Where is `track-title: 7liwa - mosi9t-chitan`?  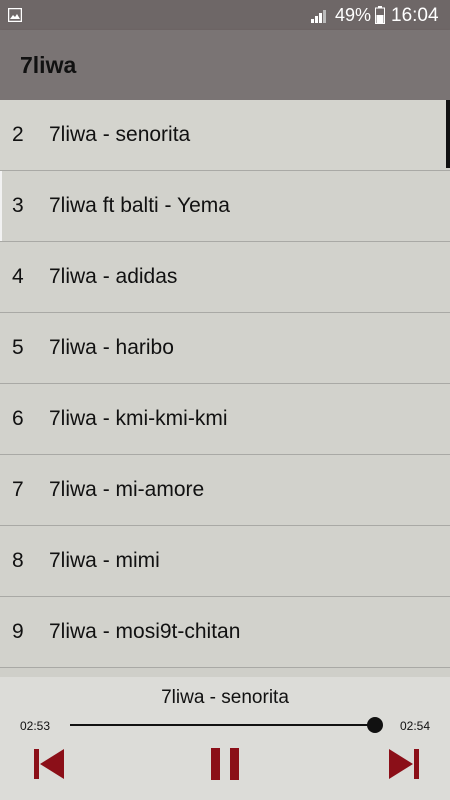 track-title: 7liwa - mosi9t-chitan is located at coordinates (145, 631).